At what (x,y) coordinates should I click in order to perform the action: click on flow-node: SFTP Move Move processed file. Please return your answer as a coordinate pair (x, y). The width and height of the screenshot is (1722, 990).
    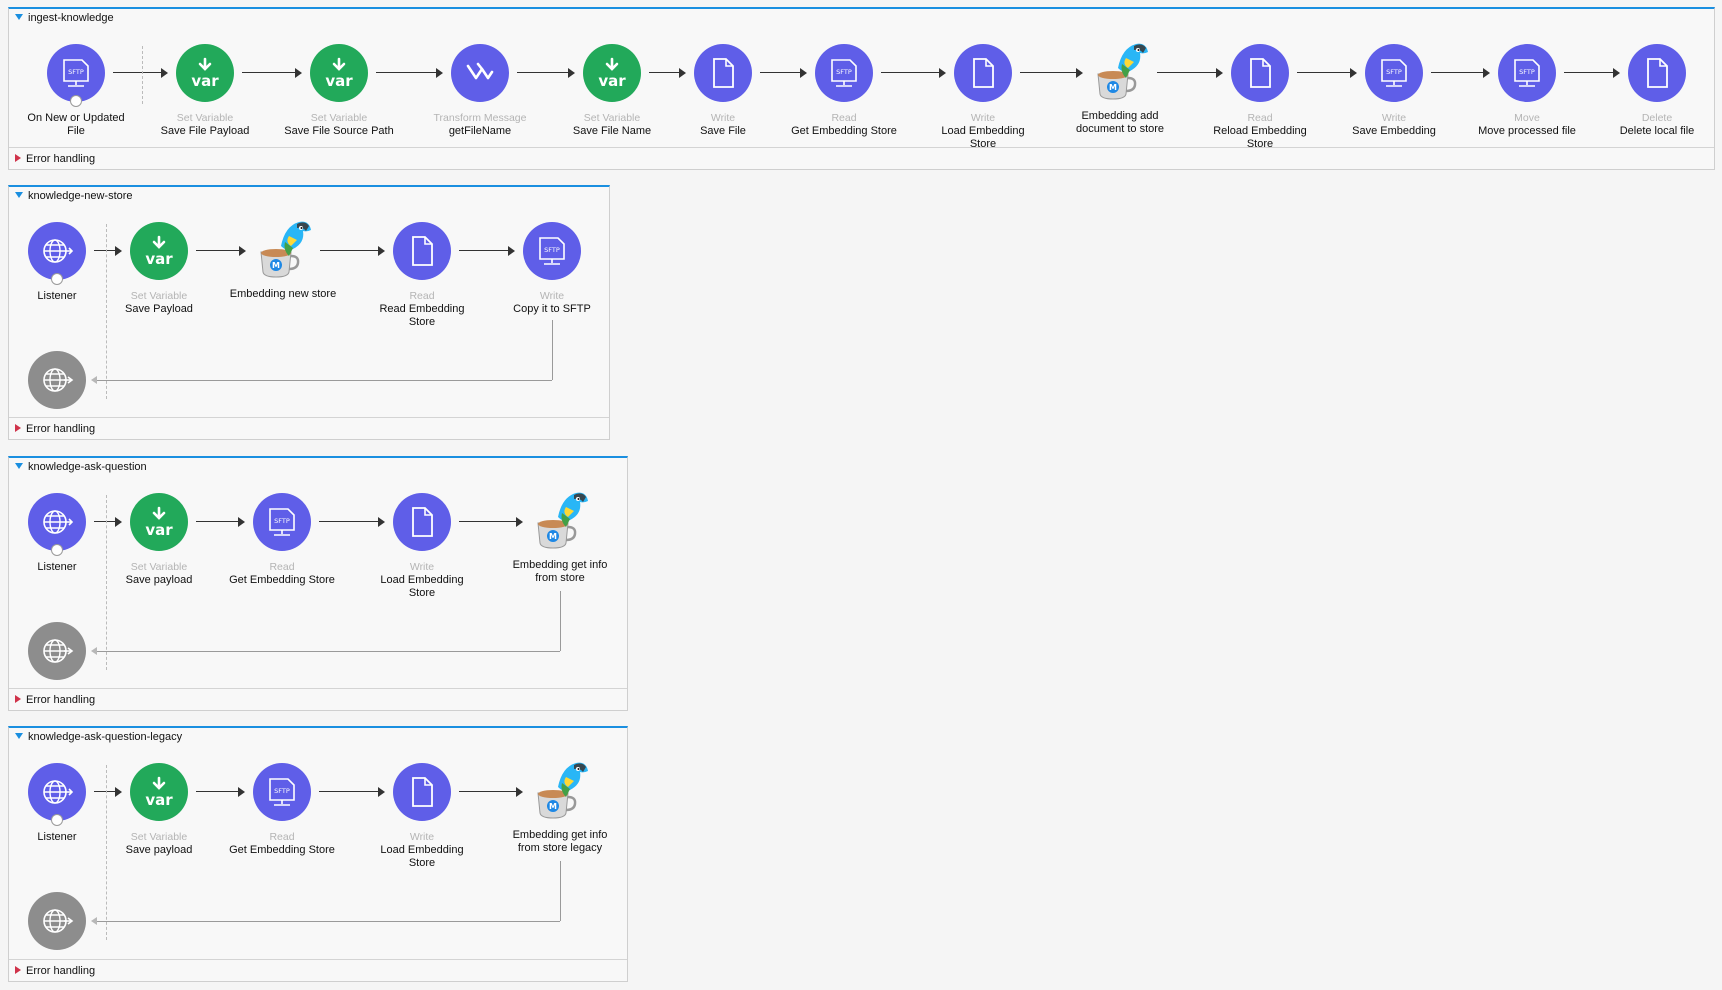
    Looking at the image, I should click on (1527, 91).